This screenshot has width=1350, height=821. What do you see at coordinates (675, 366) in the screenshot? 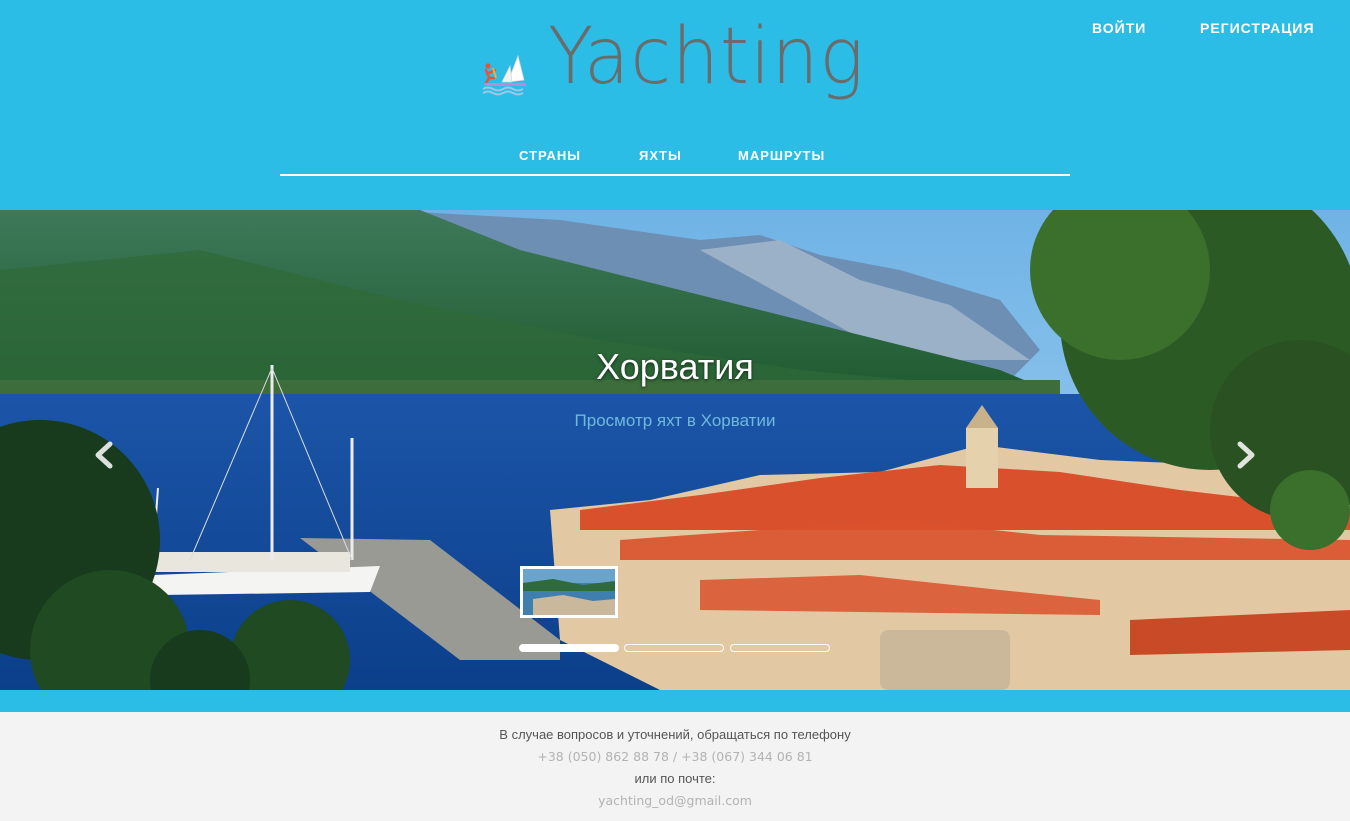
I see `slide-title: Хорватия` at bounding box center [675, 366].